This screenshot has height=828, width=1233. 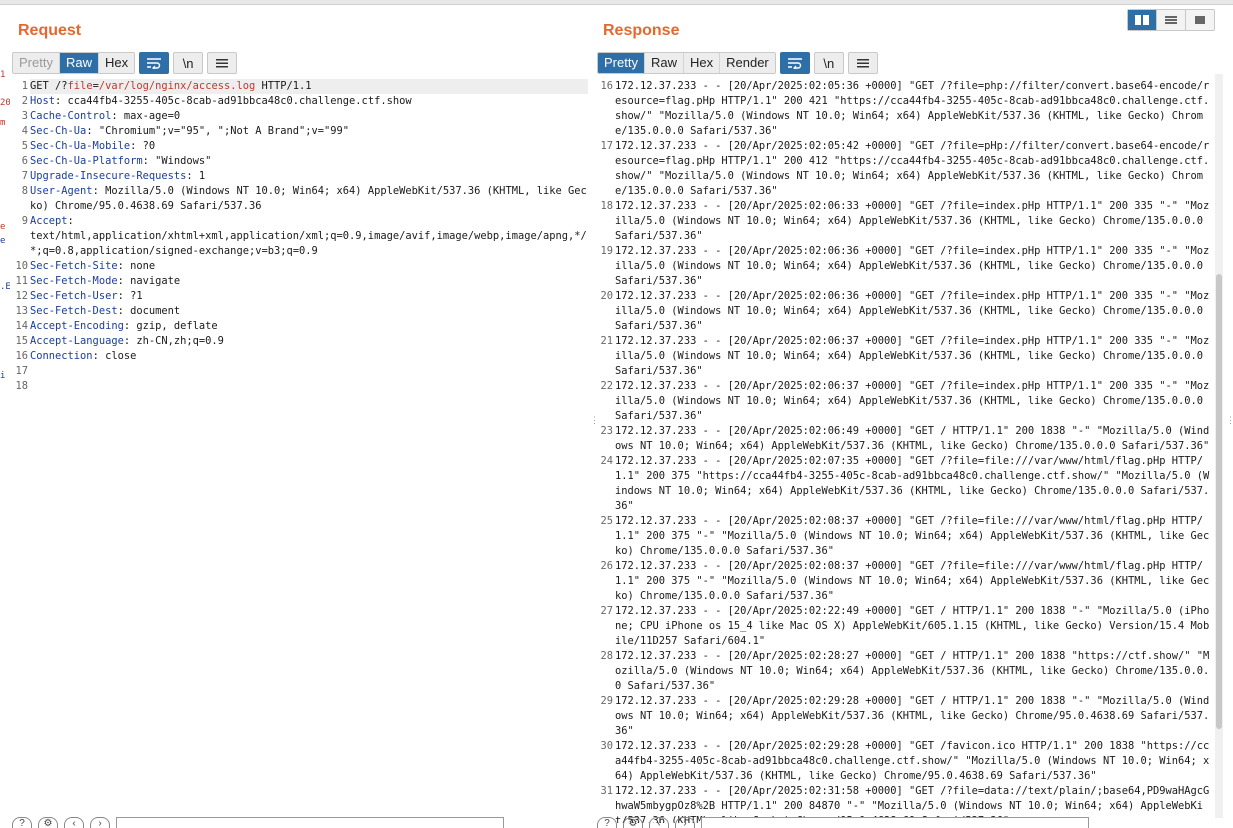 I want to click on line-number: 15, so click(x=21, y=341).